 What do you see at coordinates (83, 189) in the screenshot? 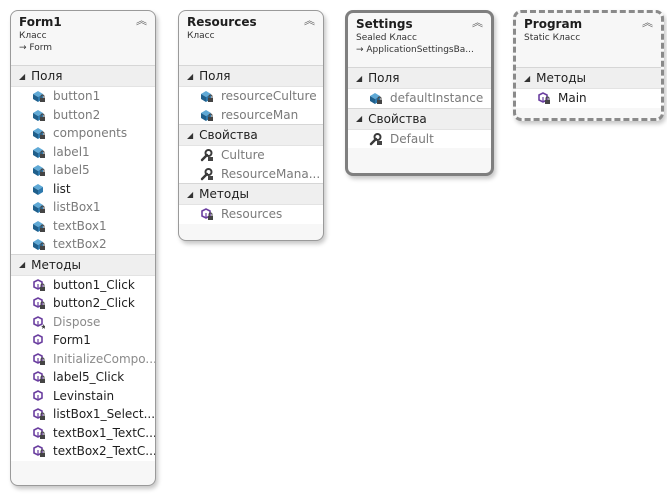
I see `member-row: list` at bounding box center [83, 189].